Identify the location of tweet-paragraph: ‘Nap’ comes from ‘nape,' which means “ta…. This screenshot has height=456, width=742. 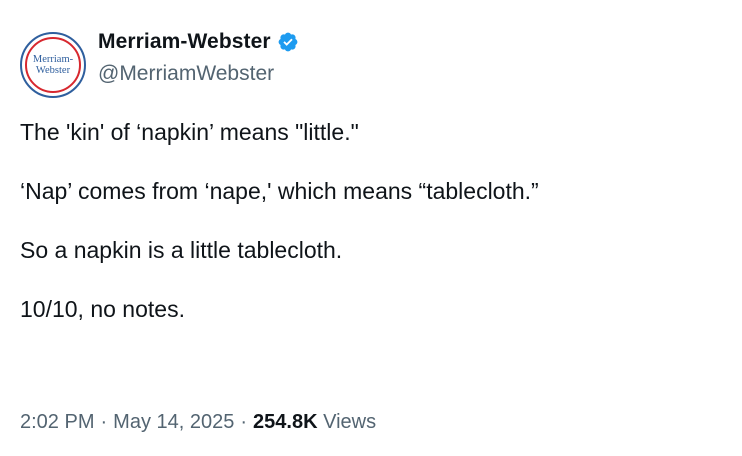
(279, 191).